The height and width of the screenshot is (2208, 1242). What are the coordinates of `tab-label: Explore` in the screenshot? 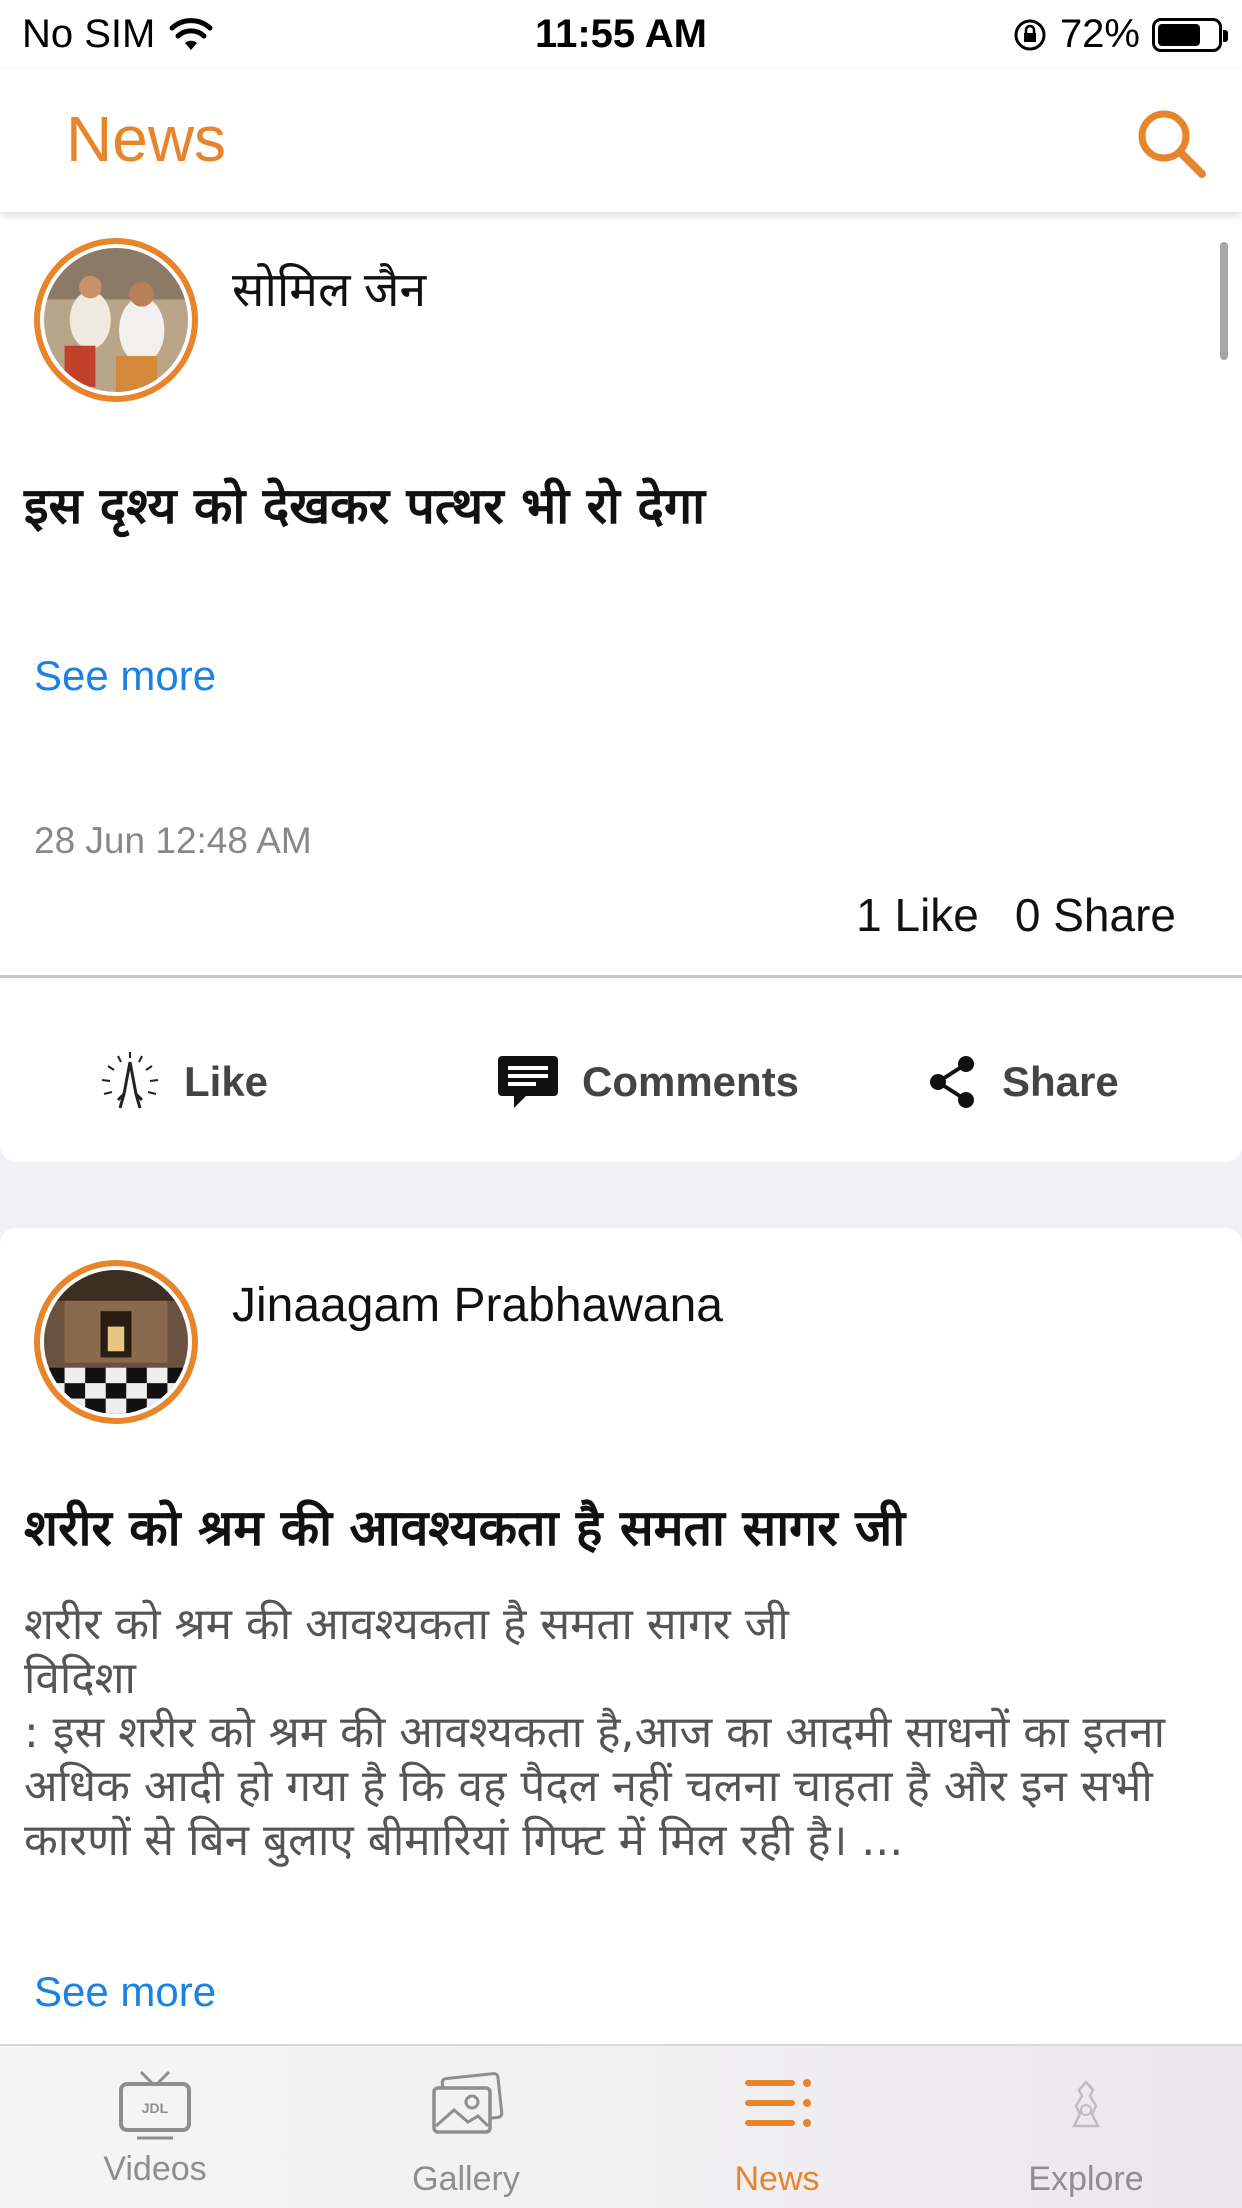 It's located at (1086, 2179).